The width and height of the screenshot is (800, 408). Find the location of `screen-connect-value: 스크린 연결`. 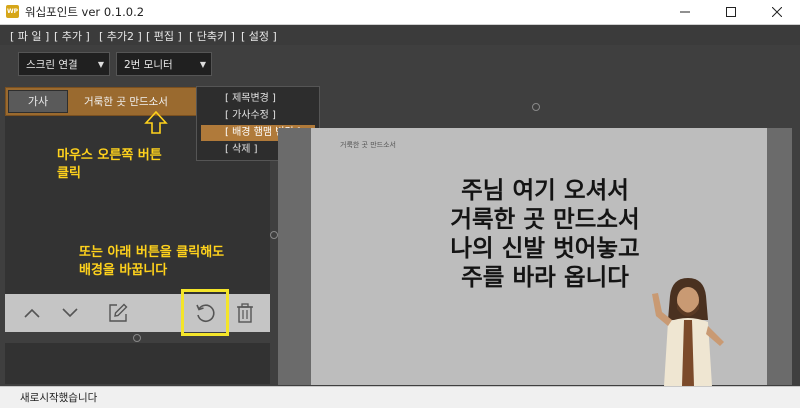

screen-connect-value: 스크린 연결 is located at coordinates (52, 65).